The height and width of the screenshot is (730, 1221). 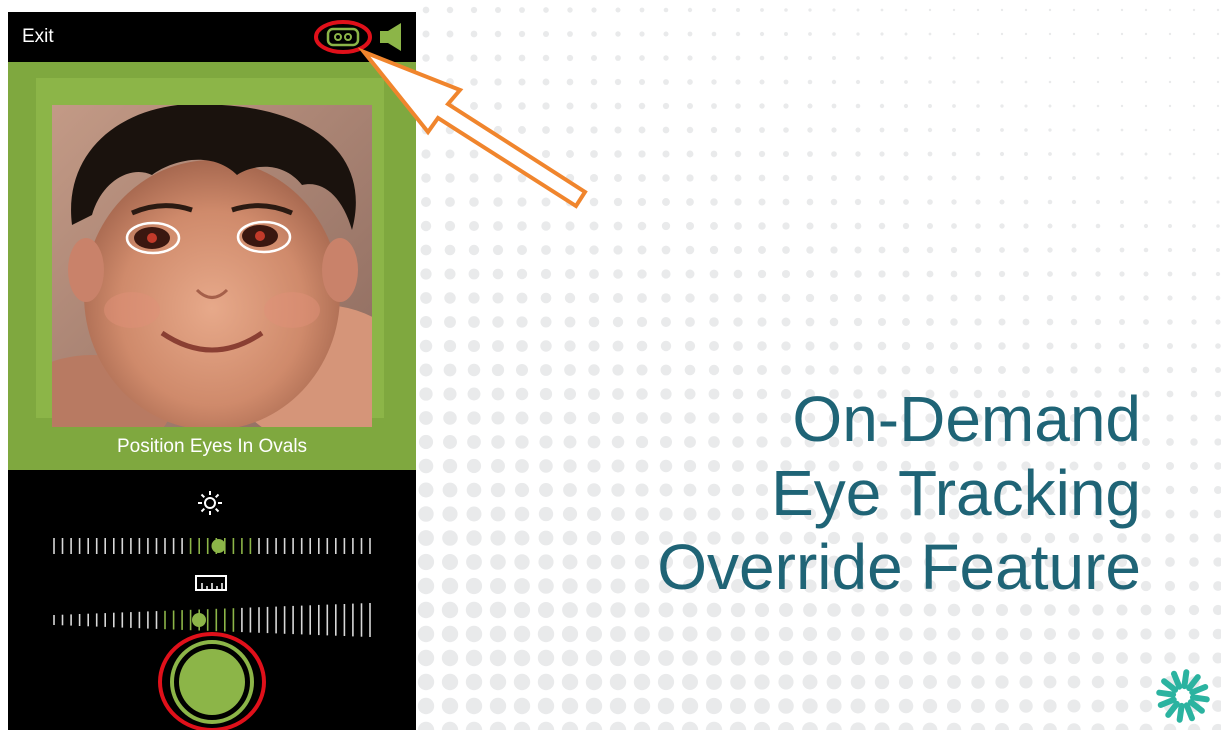 What do you see at coordinates (966, 419) in the screenshot?
I see `title-line-1: On-Demand` at bounding box center [966, 419].